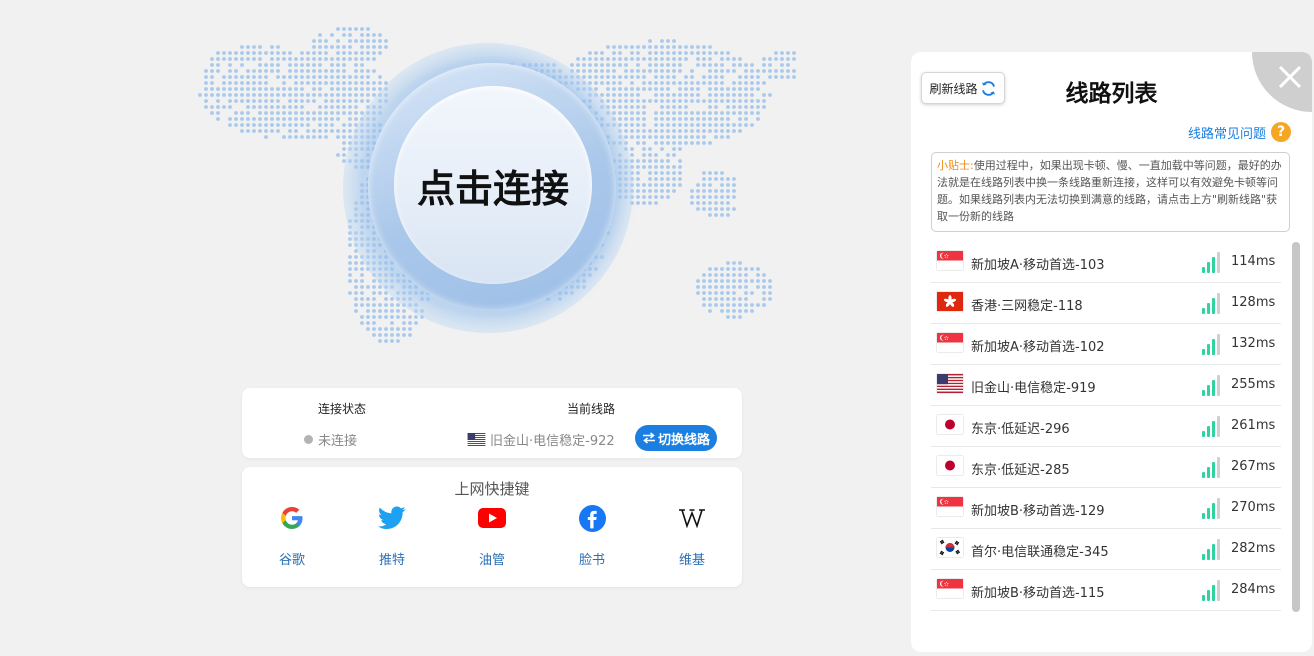 The image size is (1314, 656). What do you see at coordinates (292, 536) in the screenshot?
I see `shortcut-google: 谷歌` at bounding box center [292, 536].